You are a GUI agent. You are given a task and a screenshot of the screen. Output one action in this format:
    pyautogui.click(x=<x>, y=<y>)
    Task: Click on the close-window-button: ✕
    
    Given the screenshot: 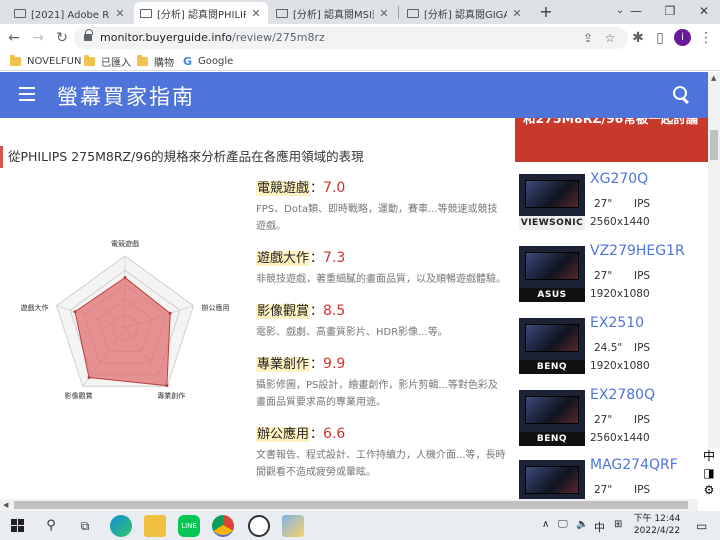 What is the action you would take?
    pyautogui.click(x=703, y=12)
    